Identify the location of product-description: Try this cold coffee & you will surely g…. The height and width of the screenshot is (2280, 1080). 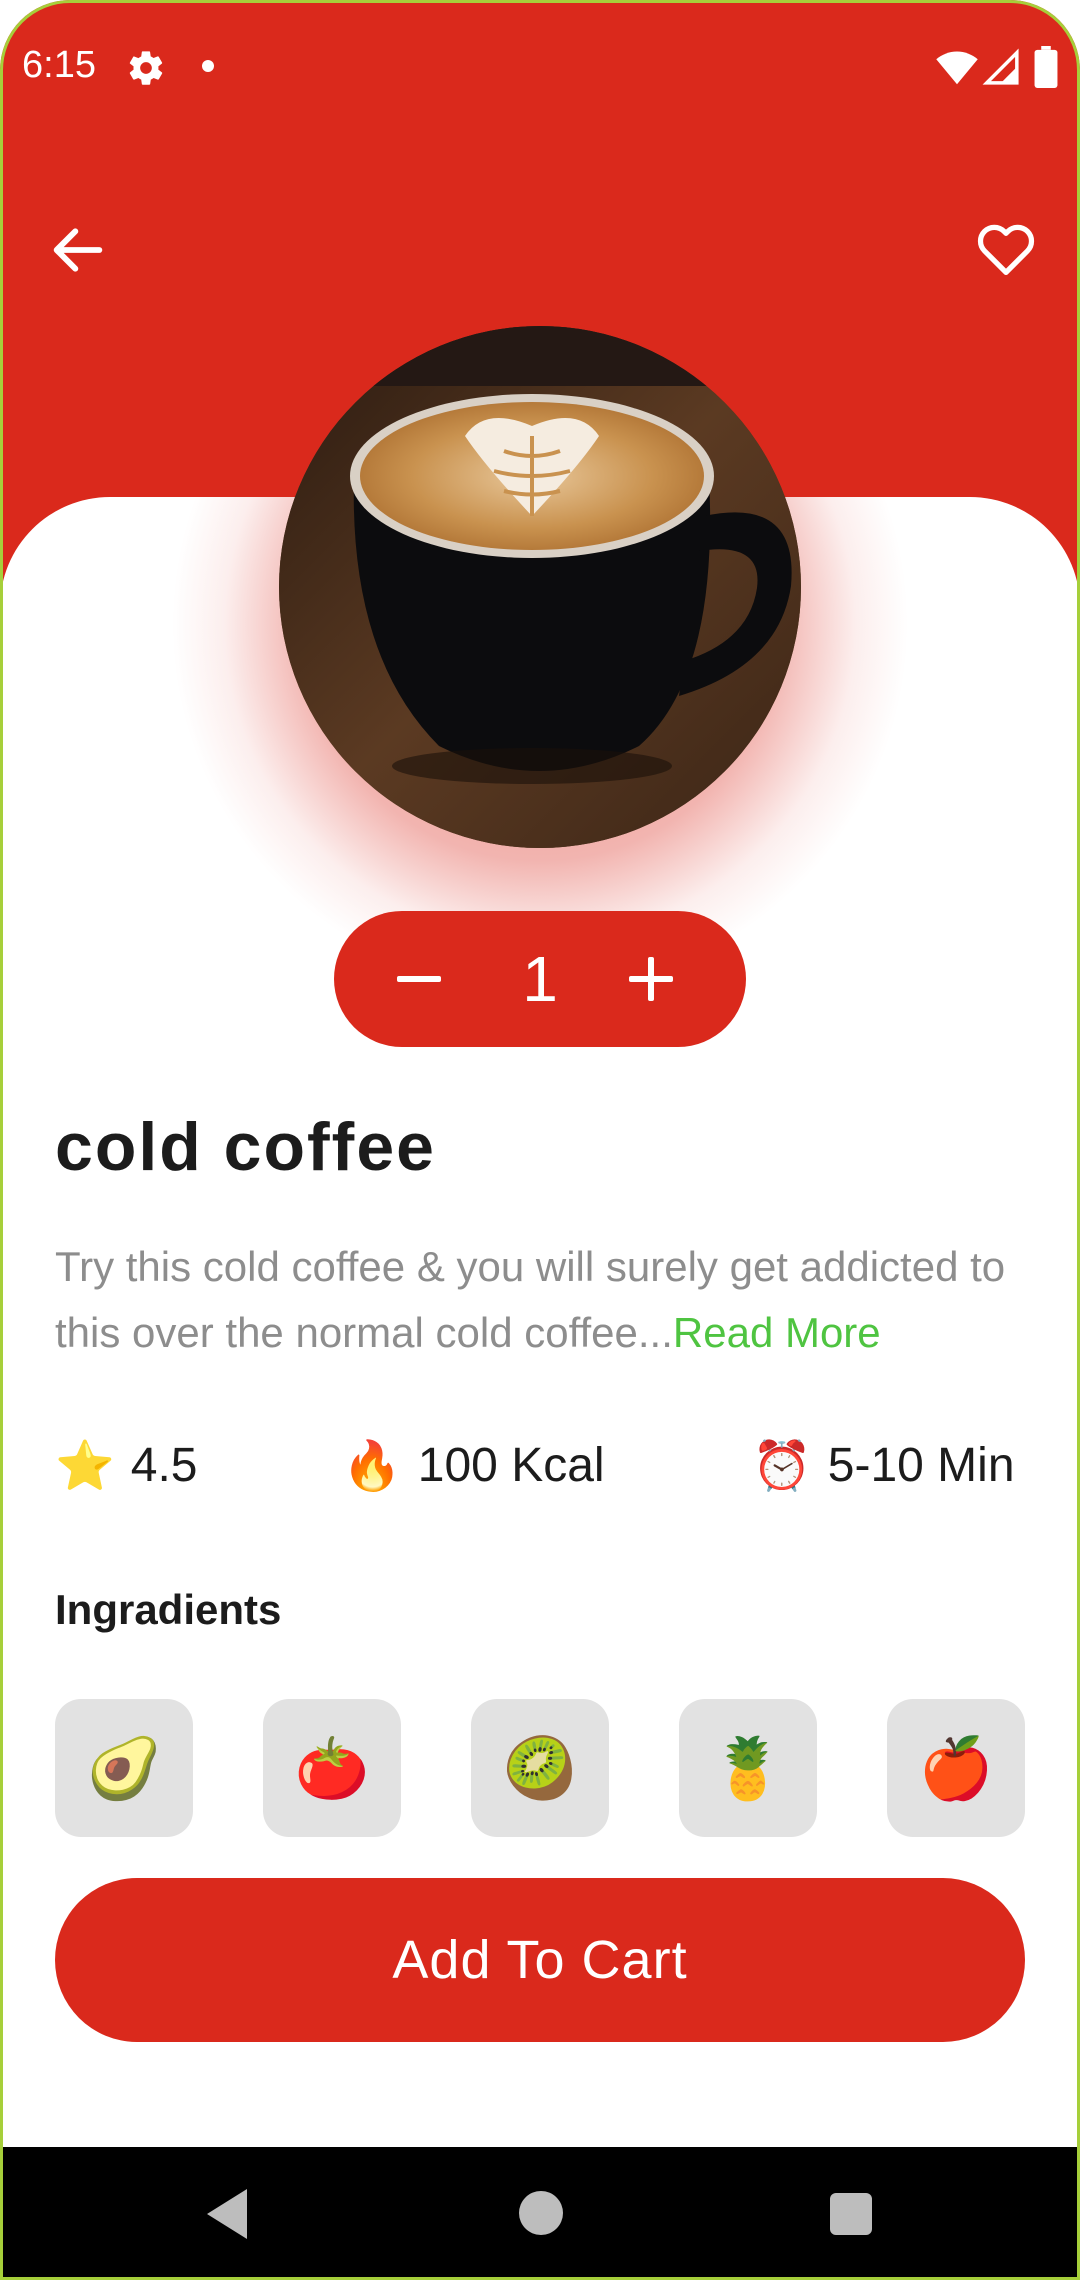
(545, 1300).